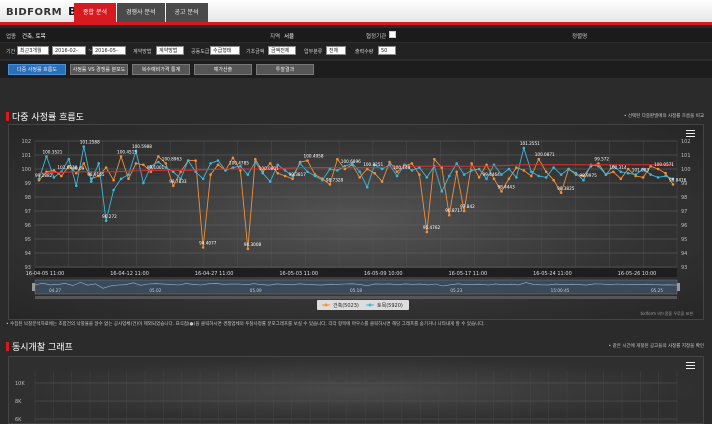  What do you see at coordinates (186, 12) in the screenshot?
I see `tab-notice-analysis: 공고 분석` at bounding box center [186, 12].